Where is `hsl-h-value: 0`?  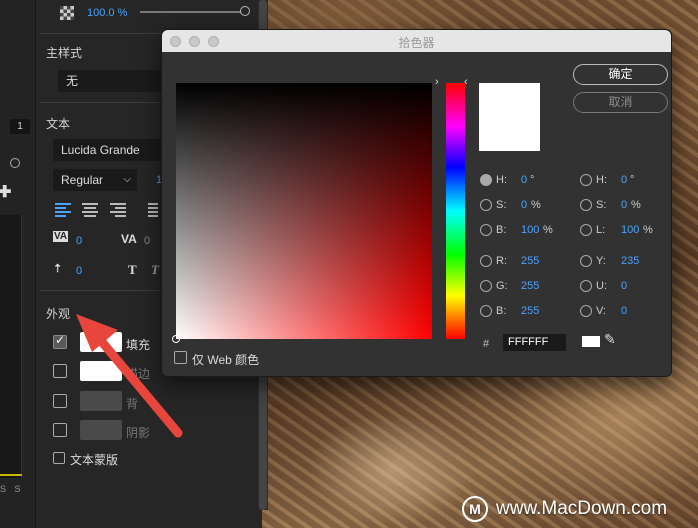
hsl-h-value: 0 is located at coordinates (624, 180).